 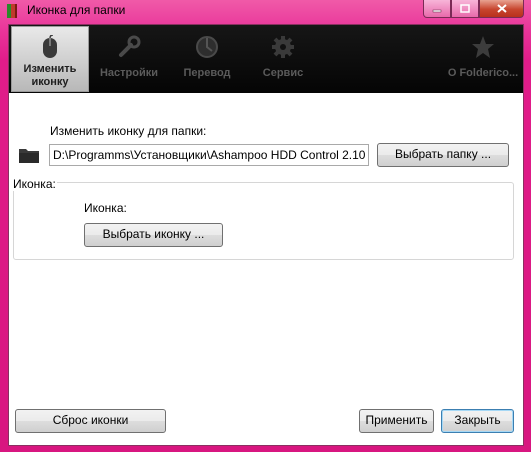 What do you see at coordinates (128, 131) in the screenshot?
I see `folder-section-label: Изменить иконку для папки:` at bounding box center [128, 131].